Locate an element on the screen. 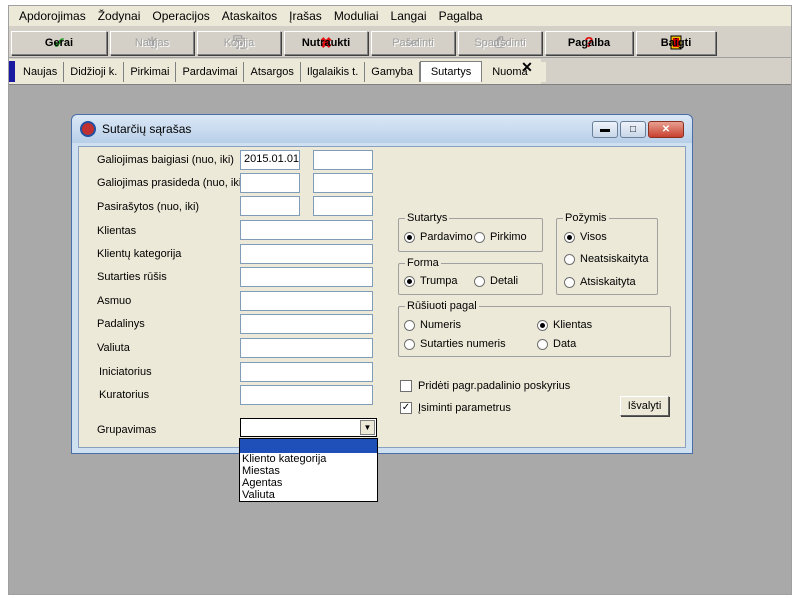 This screenshot has width=800, height=600. print-button: ⎙ Spausdinti is located at coordinates (500, 42).